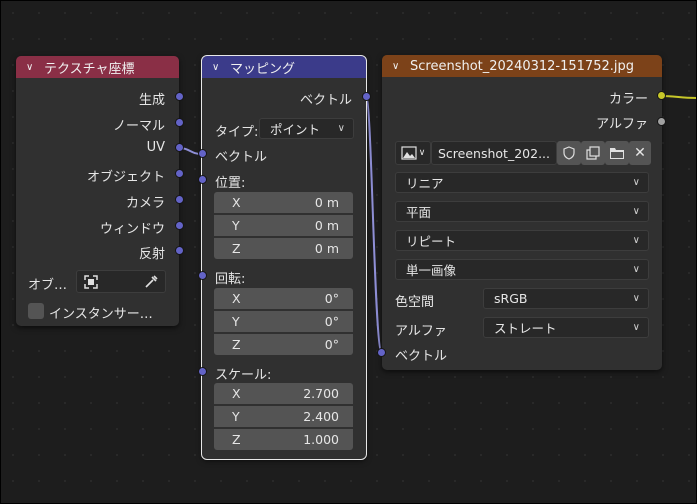 The width and height of the screenshot is (697, 504). I want to click on duplicate-image-button, so click(593, 153).